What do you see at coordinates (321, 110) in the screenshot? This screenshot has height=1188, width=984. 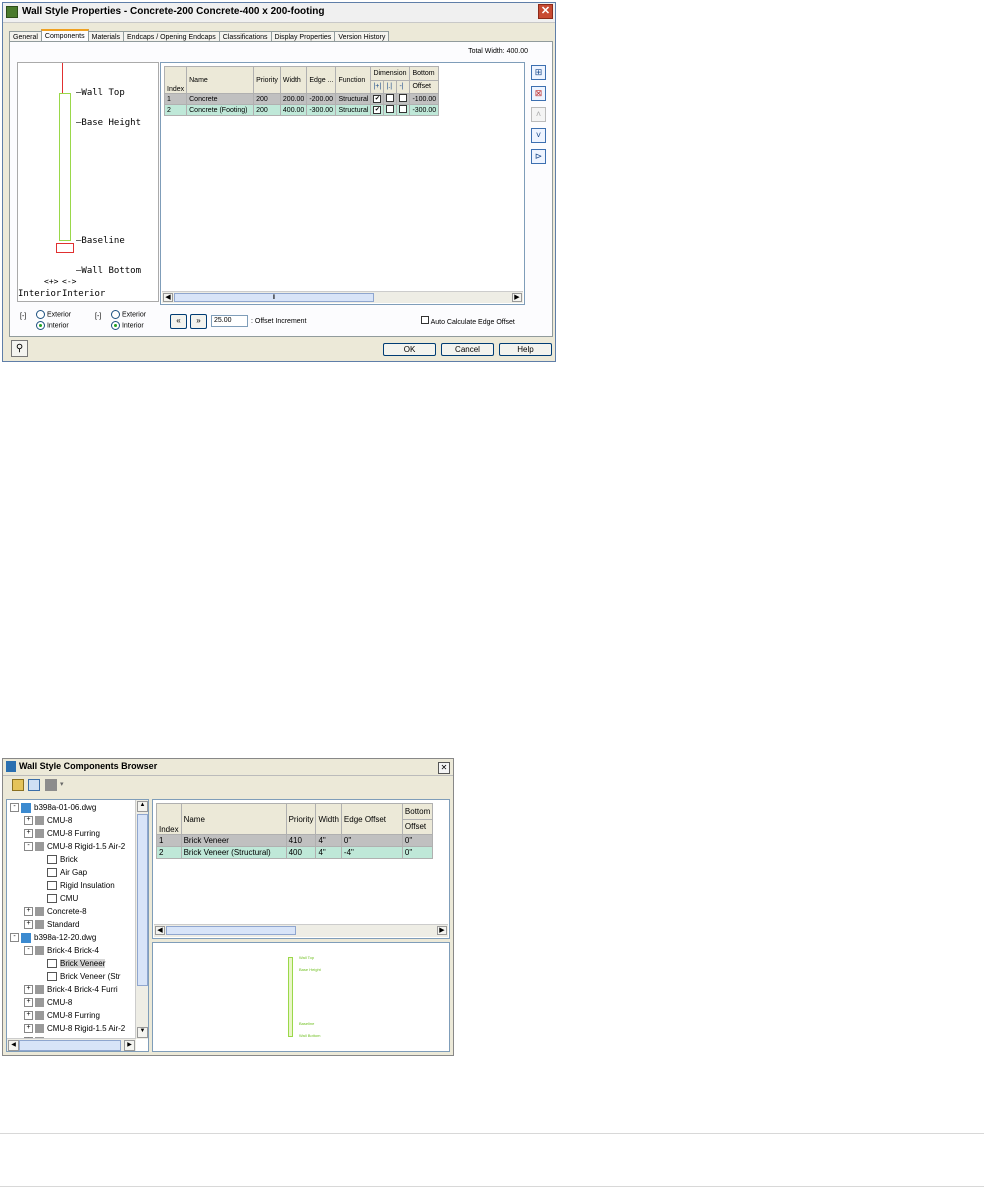 I see `cell-edge: -300.00` at bounding box center [321, 110].